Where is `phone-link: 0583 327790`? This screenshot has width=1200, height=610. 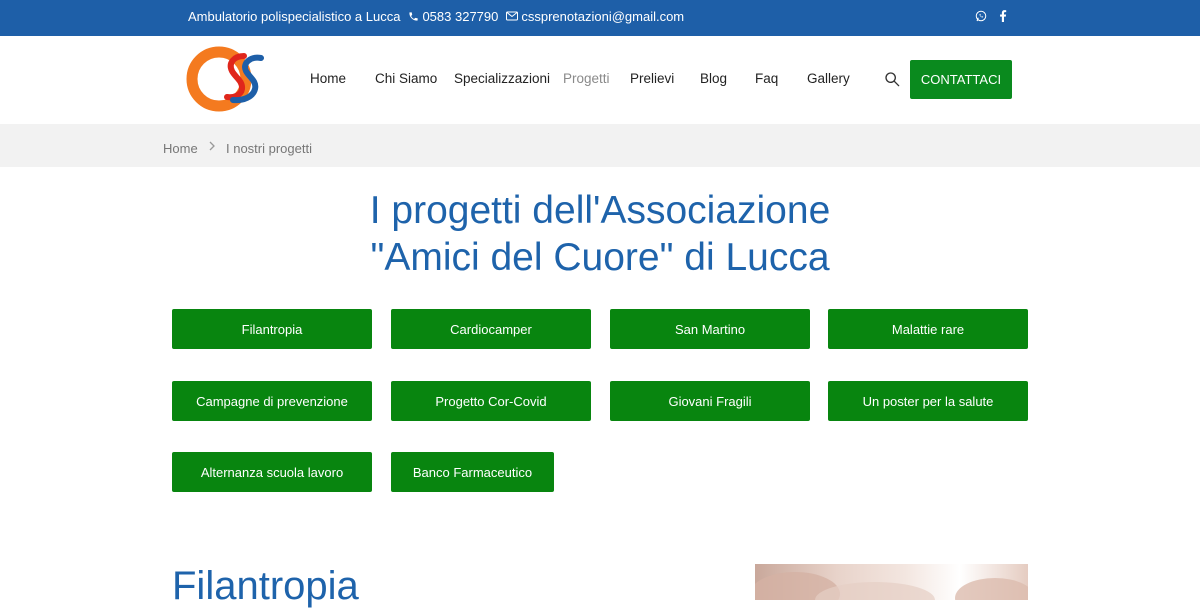
phone-link: 0583 327790 is located at coordinates (453, 16).